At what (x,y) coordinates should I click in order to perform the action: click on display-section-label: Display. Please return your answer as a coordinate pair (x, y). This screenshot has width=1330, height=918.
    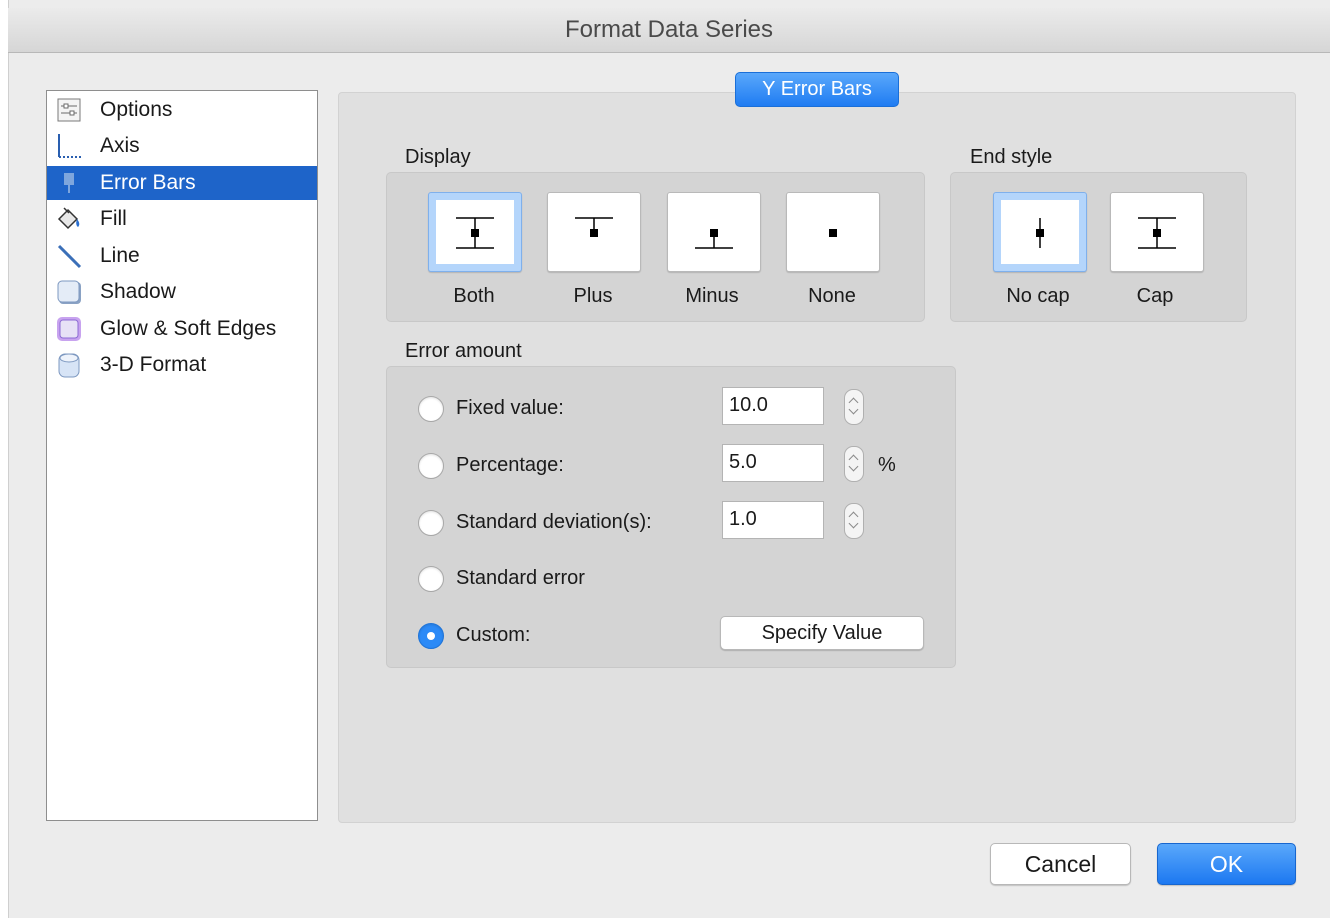
    Looking at the image, I should click on (438, 157).